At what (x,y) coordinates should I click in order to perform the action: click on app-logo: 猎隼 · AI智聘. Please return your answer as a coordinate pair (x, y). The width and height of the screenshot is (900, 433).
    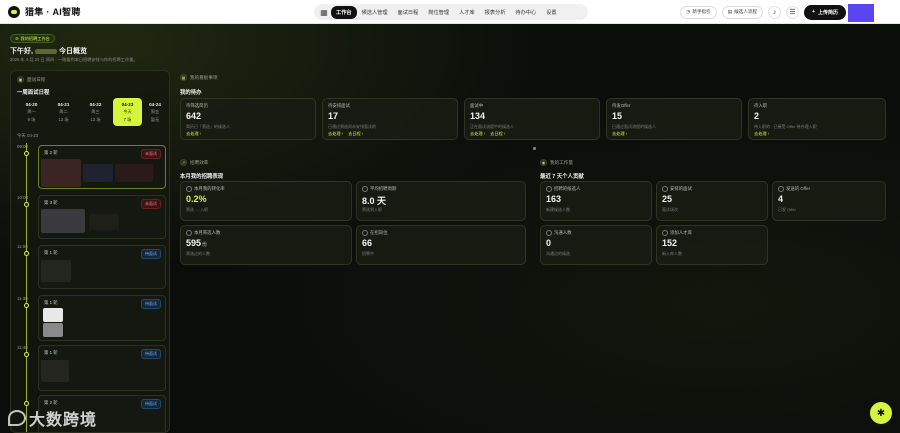
    Looking at the image, I should click on (44, 11).